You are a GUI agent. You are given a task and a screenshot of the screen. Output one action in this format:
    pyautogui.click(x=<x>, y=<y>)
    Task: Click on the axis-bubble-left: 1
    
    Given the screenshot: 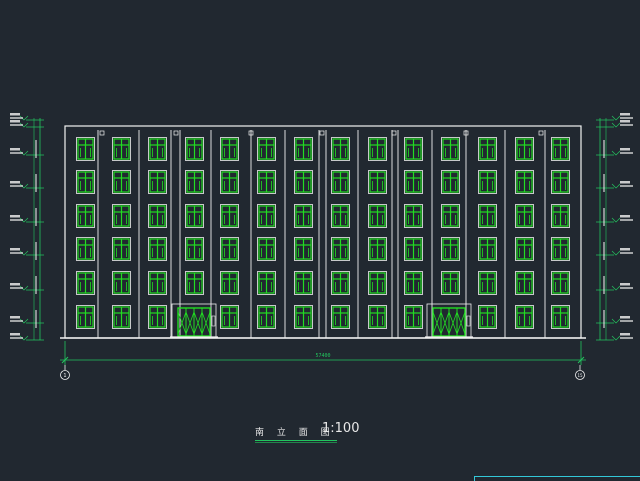 What is the action you would take?
    pyautogui.click(x=65, y=372)
    